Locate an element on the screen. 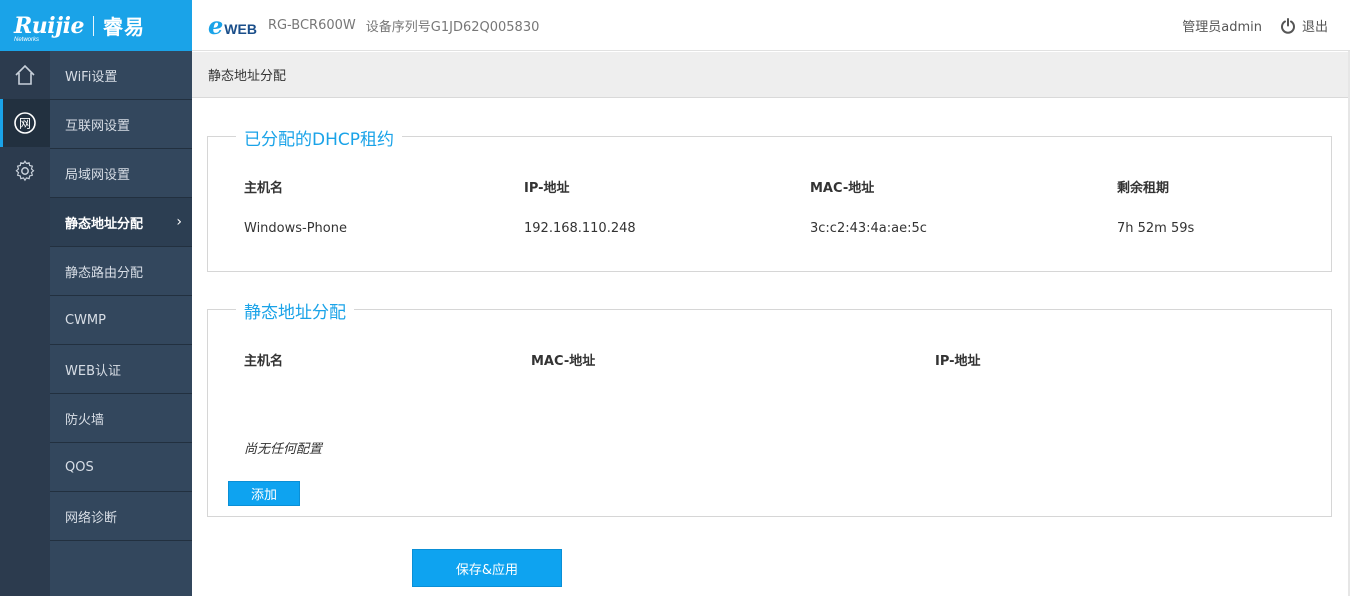 This screenshot has width=1350, height=596. menu-item-diagnostics: 网络诊断 is located at coordinates (121, 516).